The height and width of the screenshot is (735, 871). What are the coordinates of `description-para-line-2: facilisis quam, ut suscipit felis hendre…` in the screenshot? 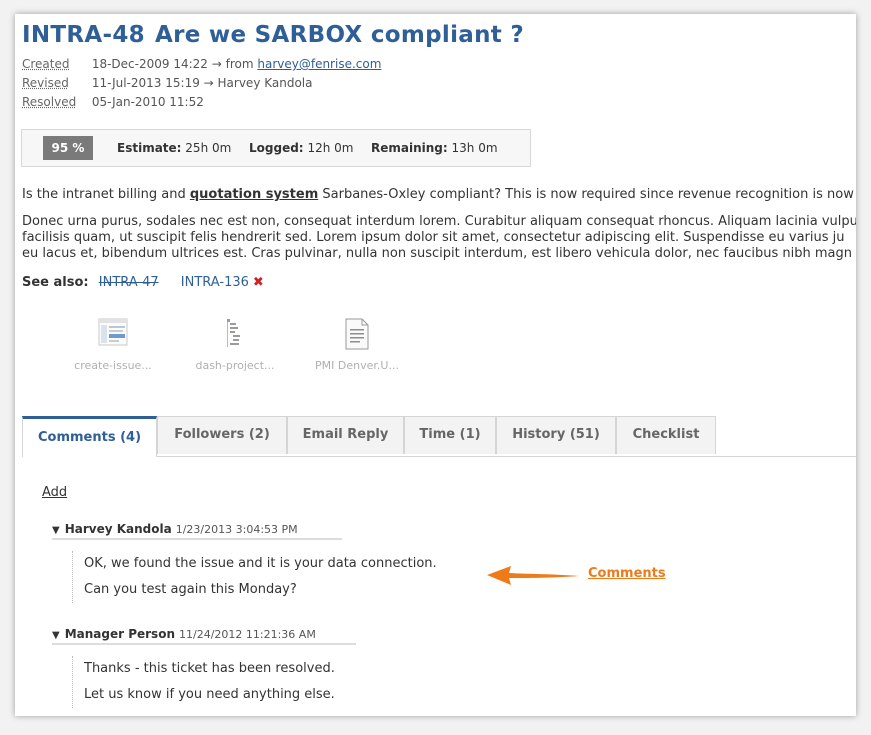 It's located at (433, 237).